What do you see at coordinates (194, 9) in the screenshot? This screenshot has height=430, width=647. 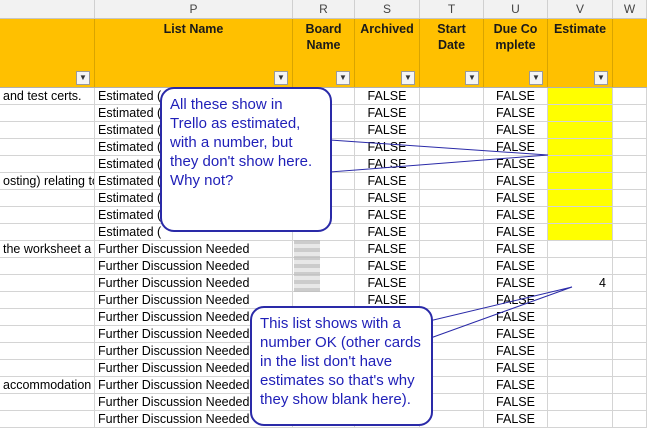 I see `column-letter-p: P` at bounding box center [194, 9].